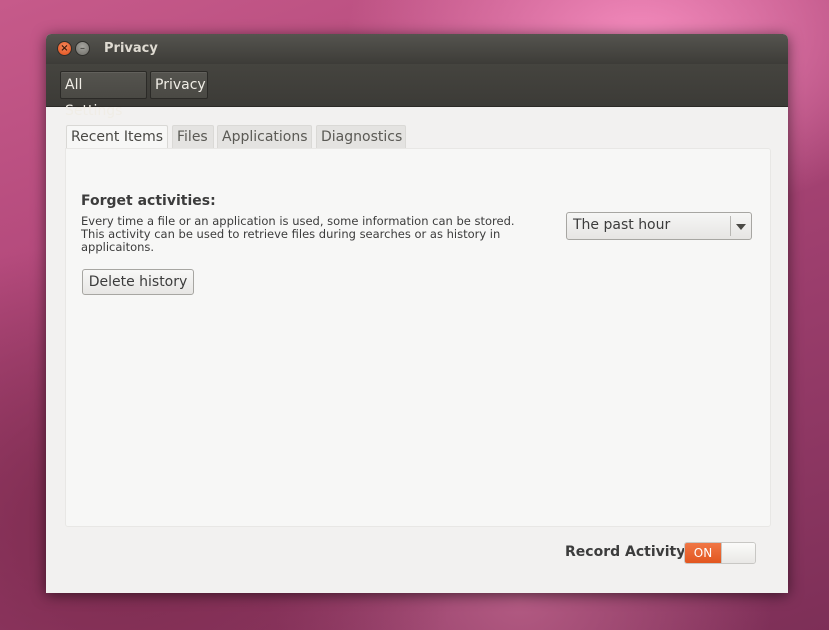 This screenshot has width=829, height=630. Describe the element at coordinates (703, 553) in the screenshot. I see `toggle-on-label: ON` at that location.